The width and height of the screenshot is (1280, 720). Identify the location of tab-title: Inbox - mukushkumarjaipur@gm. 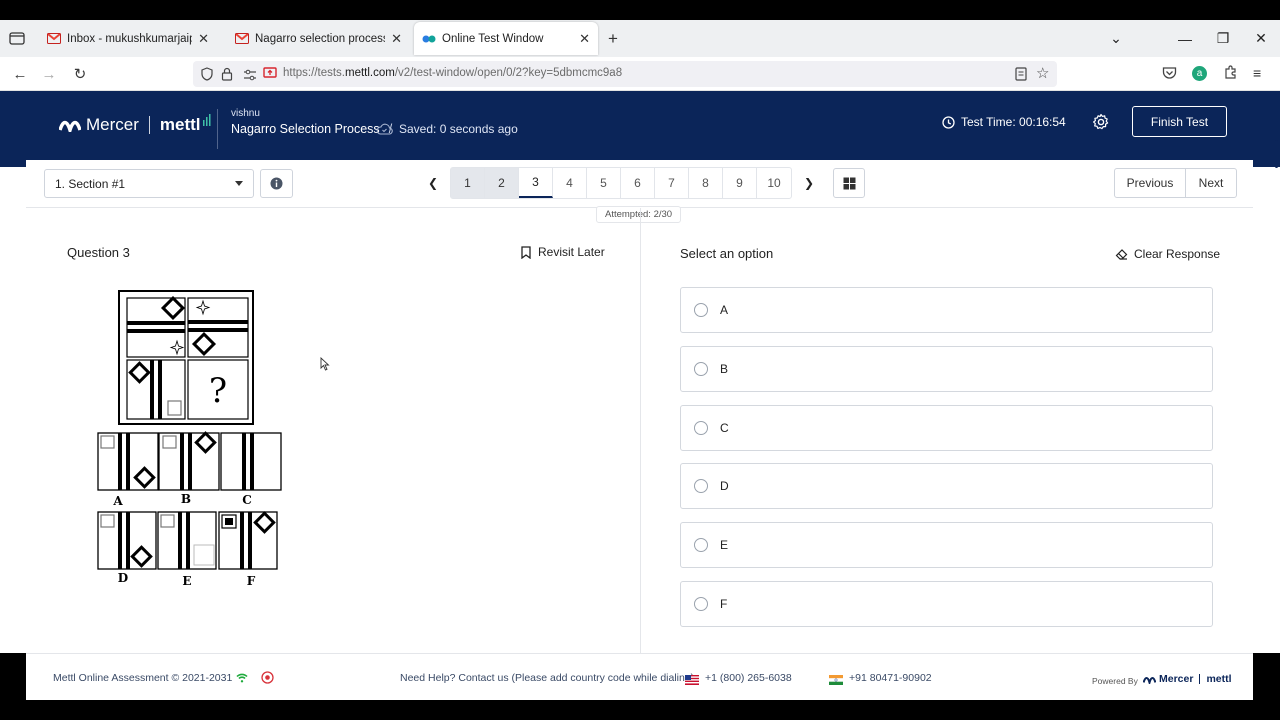
(129, 38).